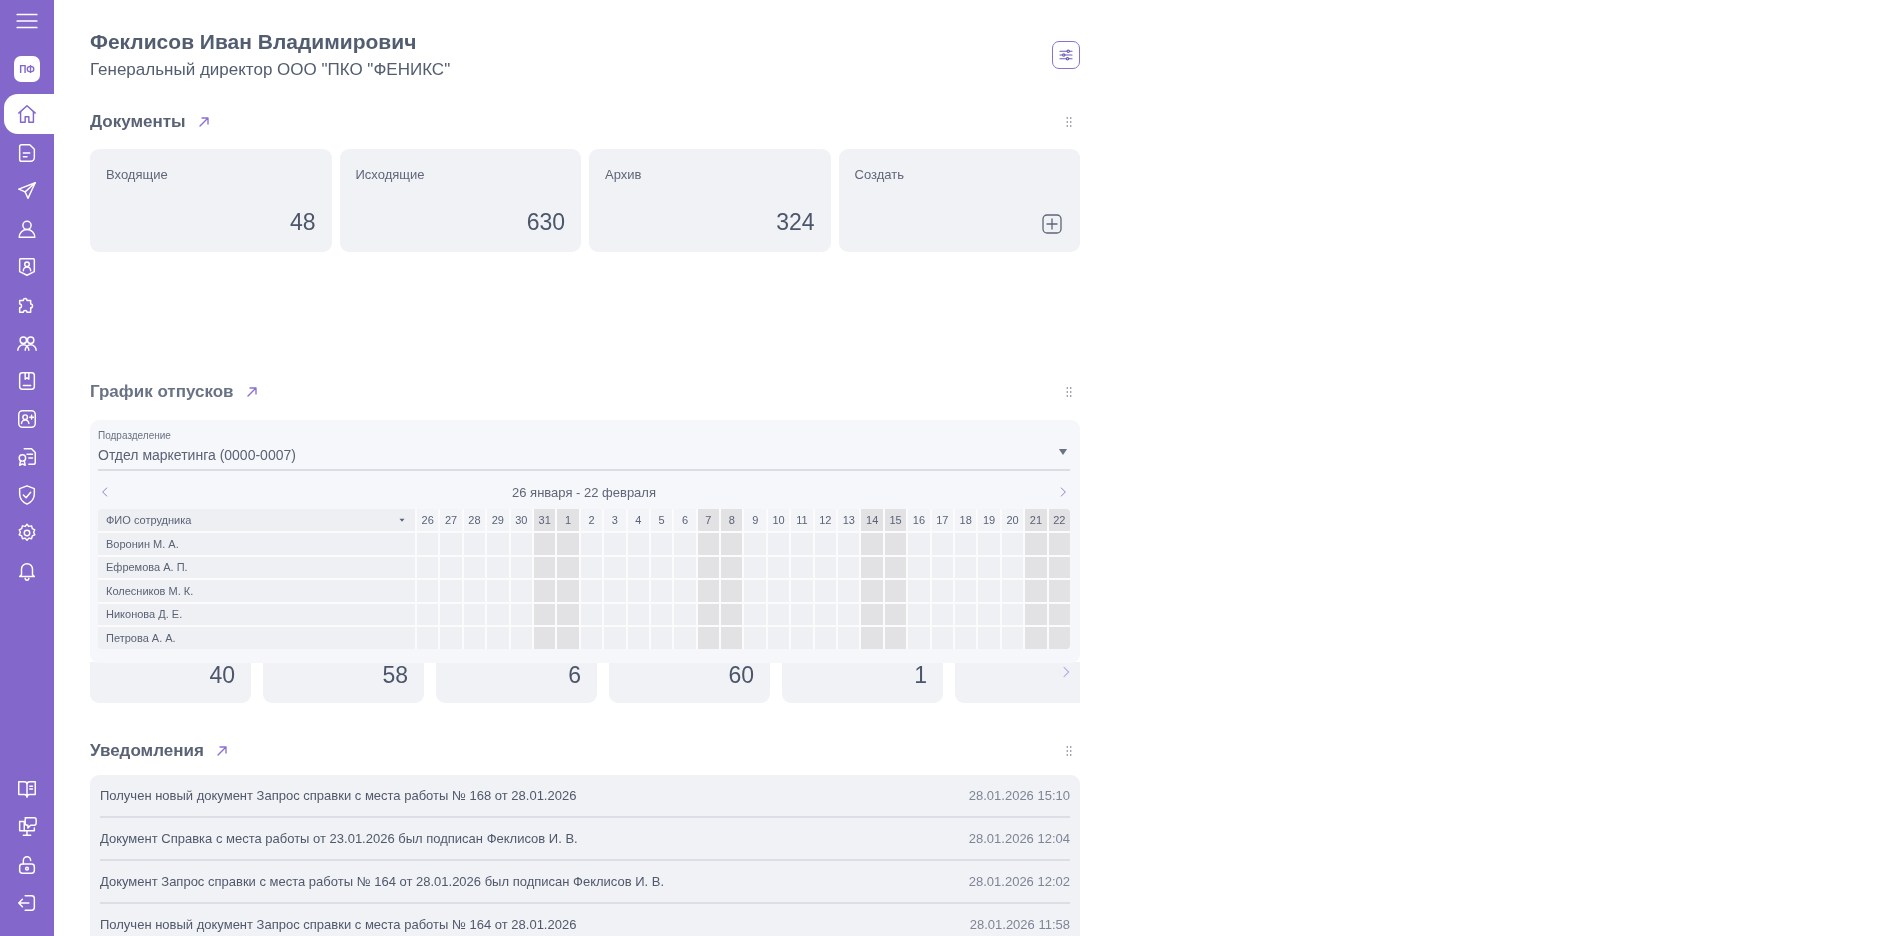  What do you see at coordinates (849, 520) in the screenshot?
I see `day-header: 13` at bounding box center [849, 520].